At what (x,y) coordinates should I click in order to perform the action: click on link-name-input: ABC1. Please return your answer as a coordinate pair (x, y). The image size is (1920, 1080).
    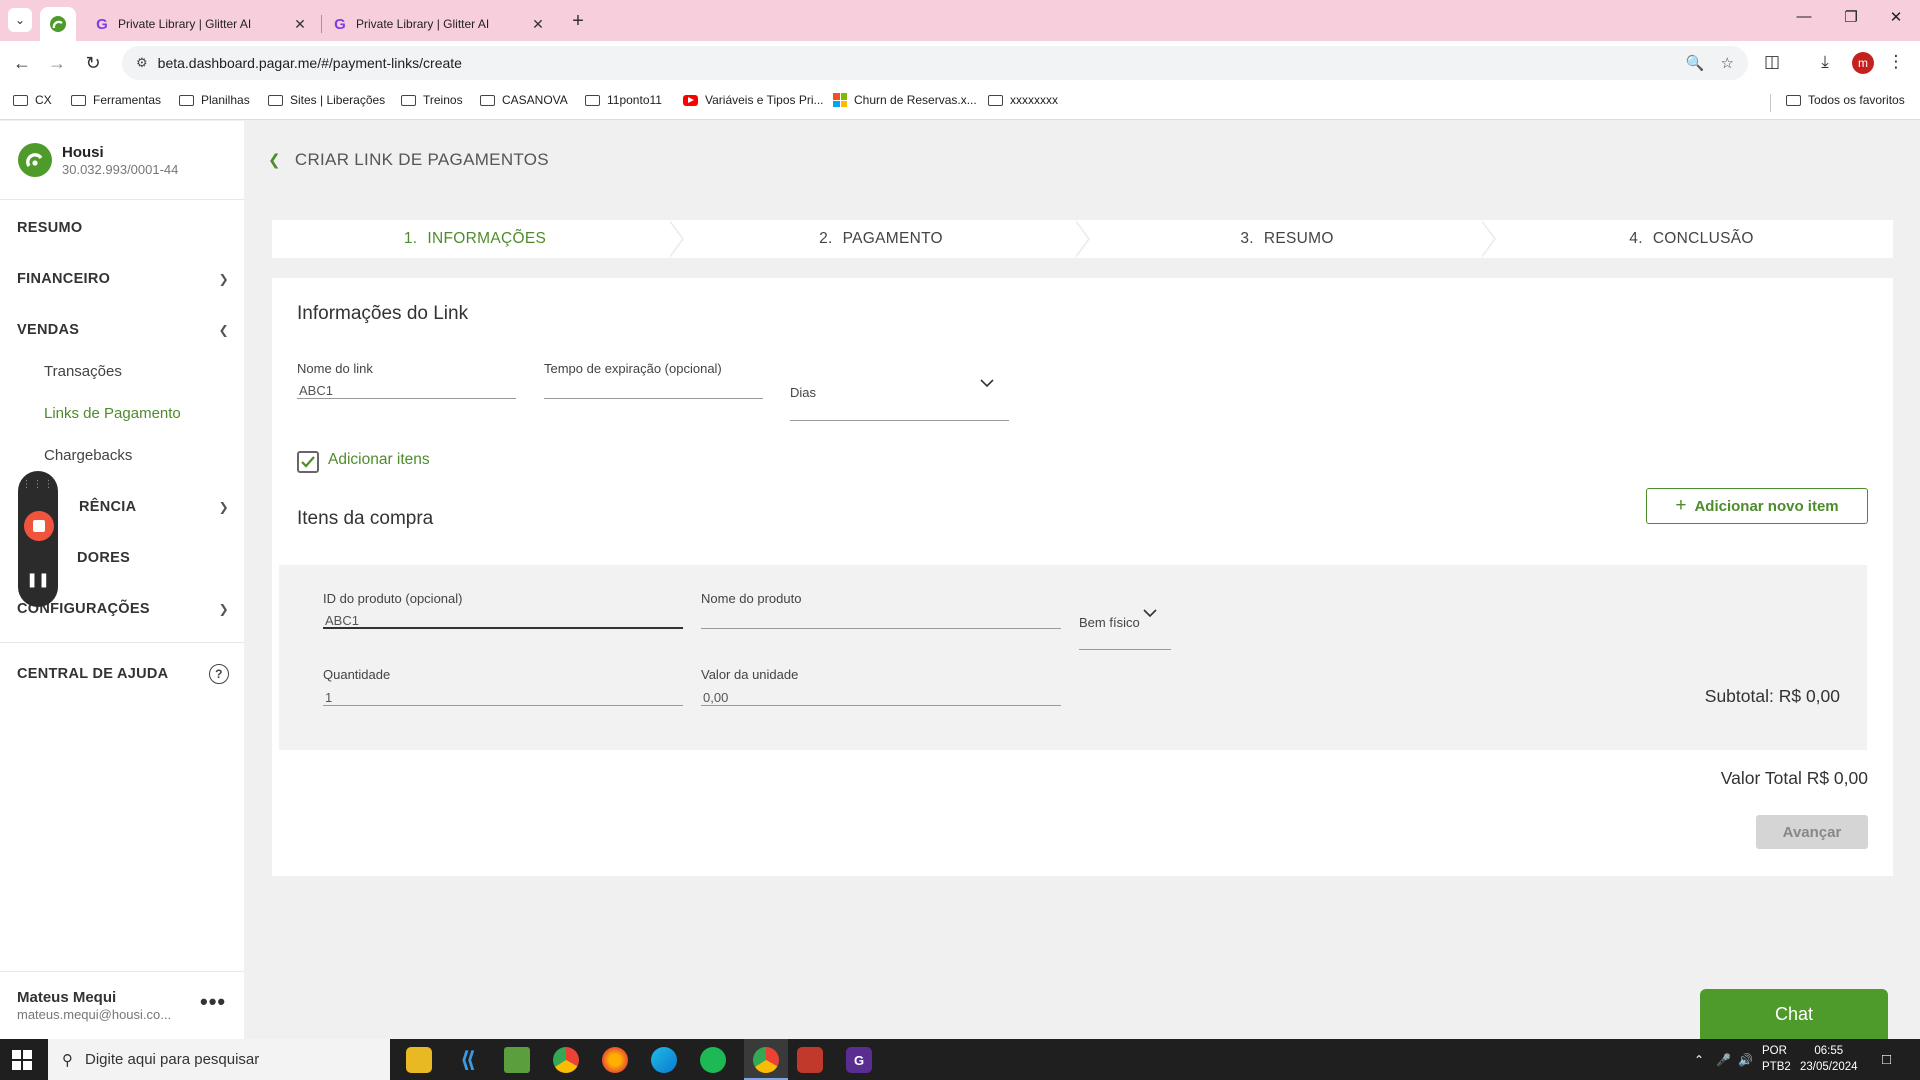
    Looking at the image, I should click on (316, 390).